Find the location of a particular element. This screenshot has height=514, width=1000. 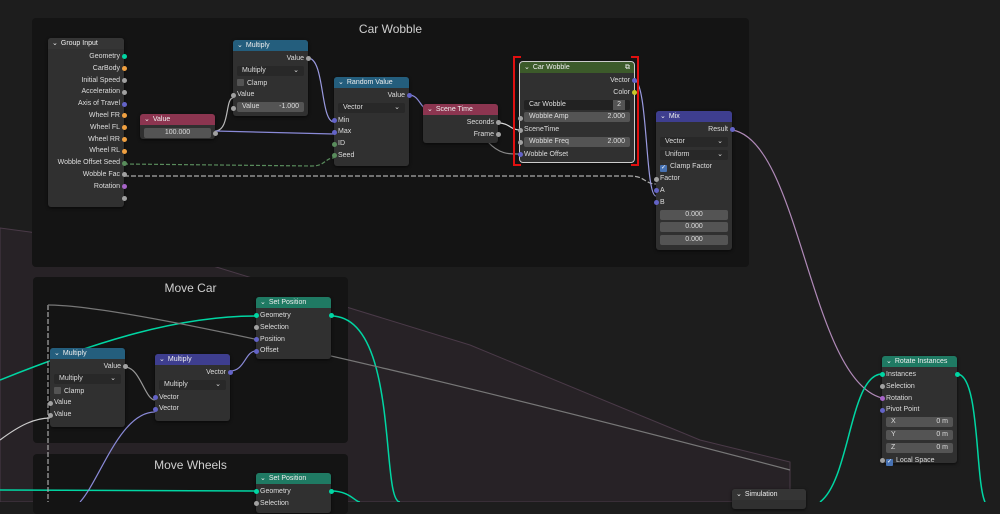

node-header: ⌄ Random Value is located at coordinates (371, 82).